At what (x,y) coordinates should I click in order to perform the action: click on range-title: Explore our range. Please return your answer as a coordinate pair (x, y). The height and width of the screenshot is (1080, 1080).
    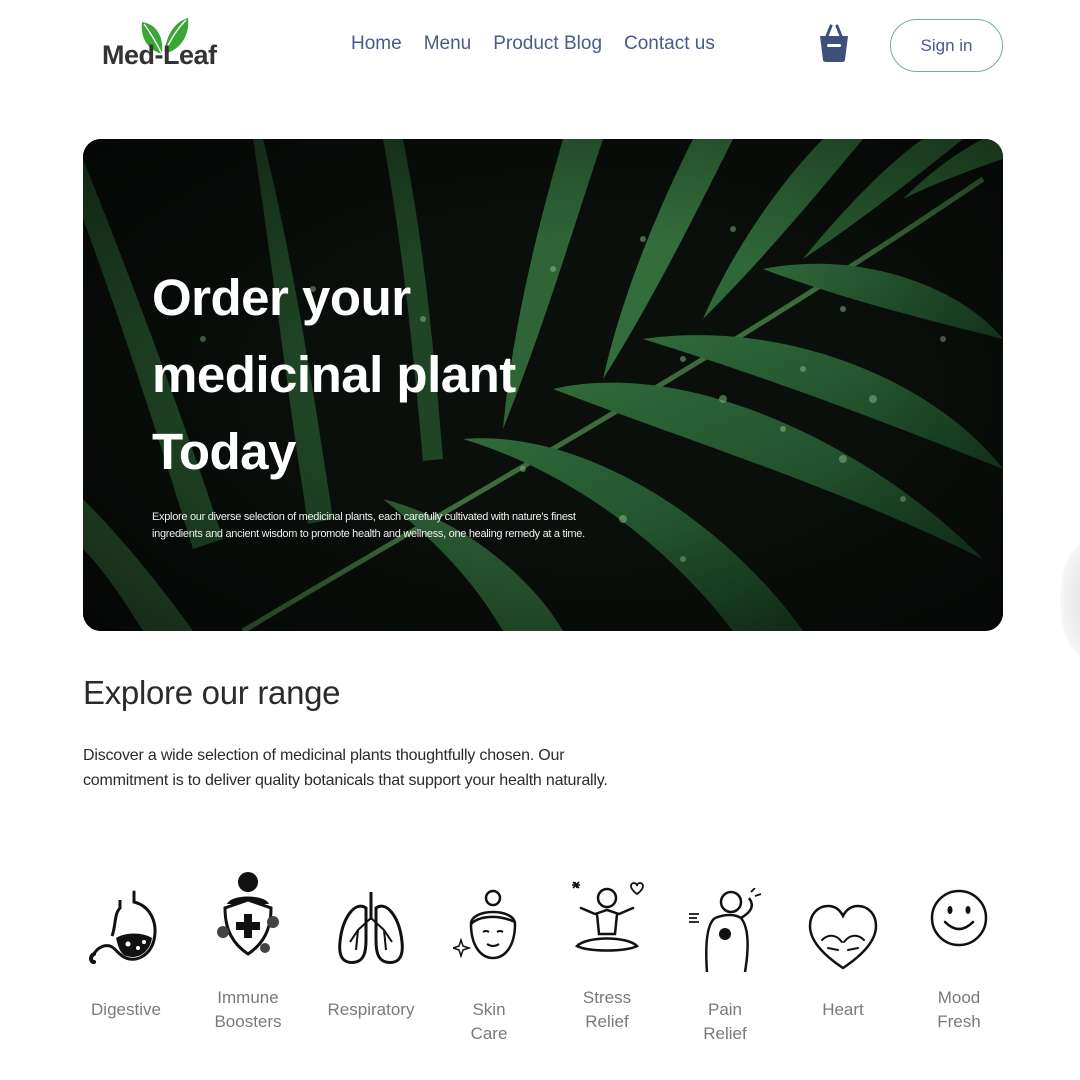
    Looking at the image, I should click on (212, 692).